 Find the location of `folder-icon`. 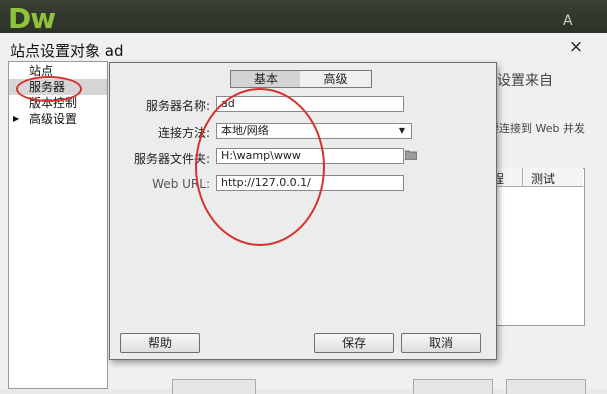

folder-icon is located at coordinates (411, 155).